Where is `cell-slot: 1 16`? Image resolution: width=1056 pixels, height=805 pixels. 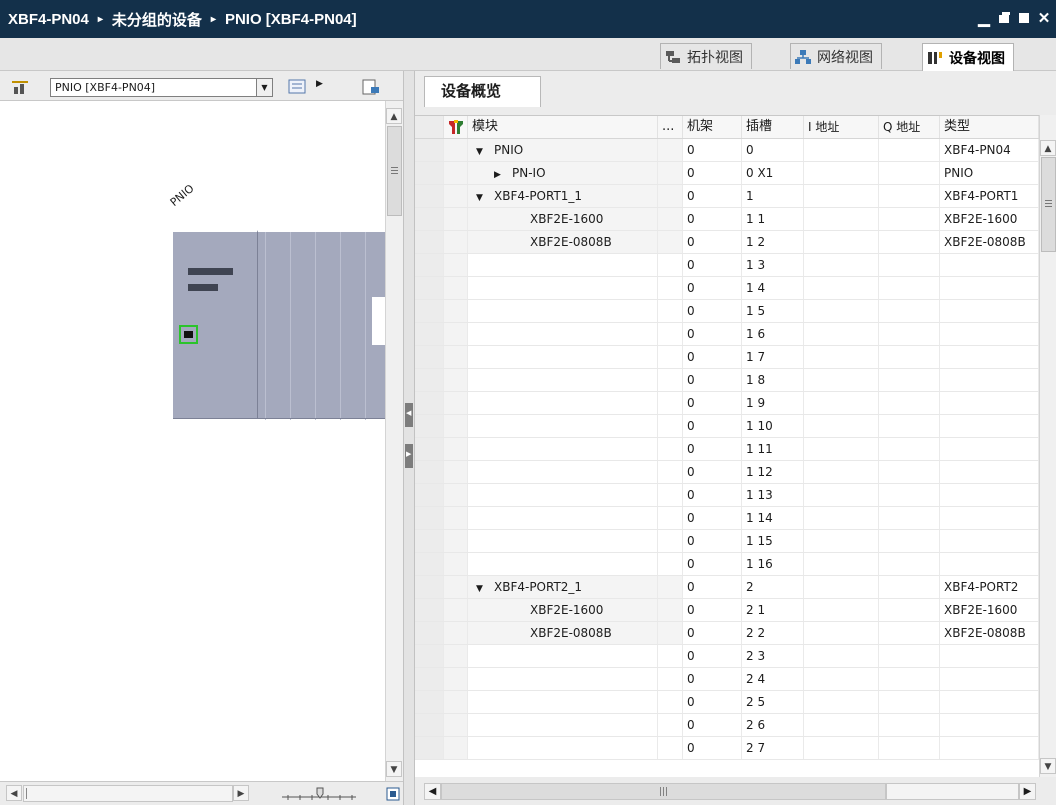
cell-slot: 1 16 is located at coordinates (773, 564).